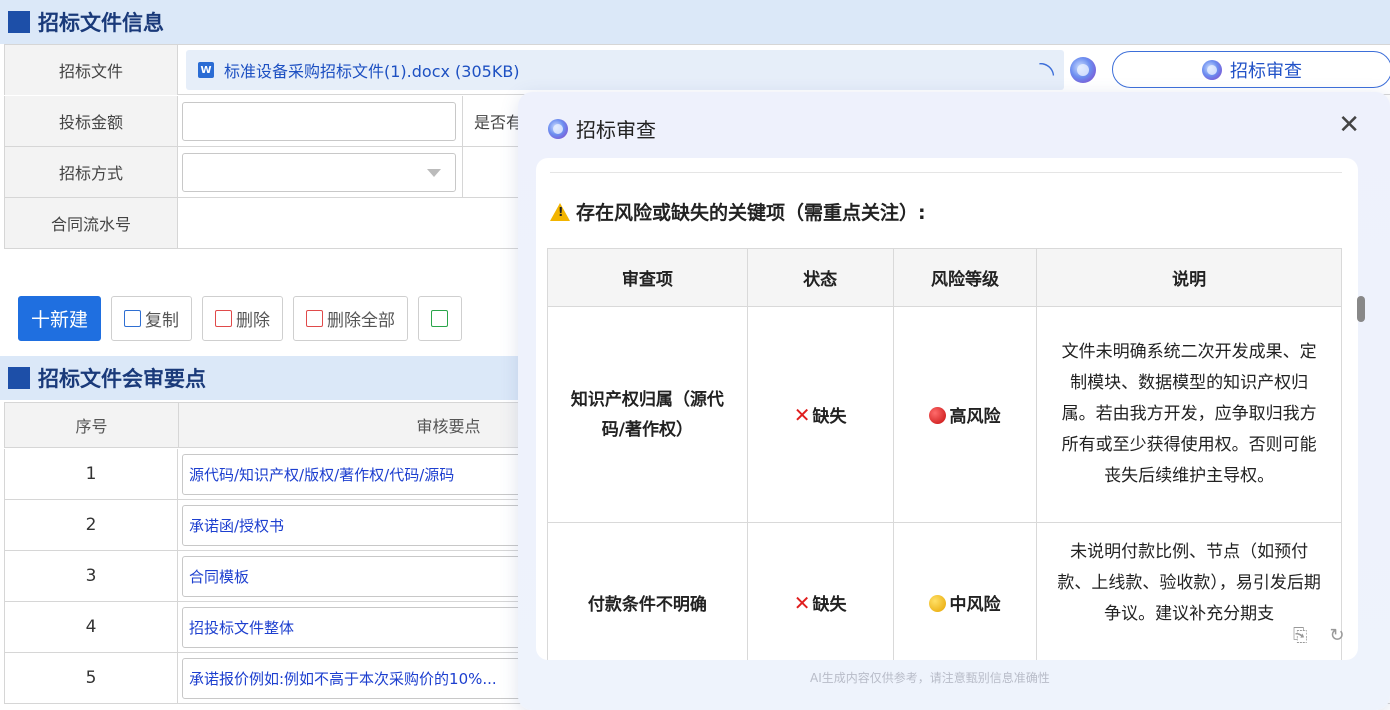 The height and width of the screenshot is (710, 1390). I want to click on divider, so click(946, 172).